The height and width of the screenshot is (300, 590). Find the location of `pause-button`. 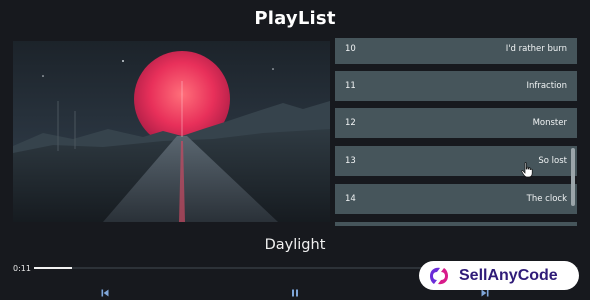

pause-button is located at coordinates (295, 293).